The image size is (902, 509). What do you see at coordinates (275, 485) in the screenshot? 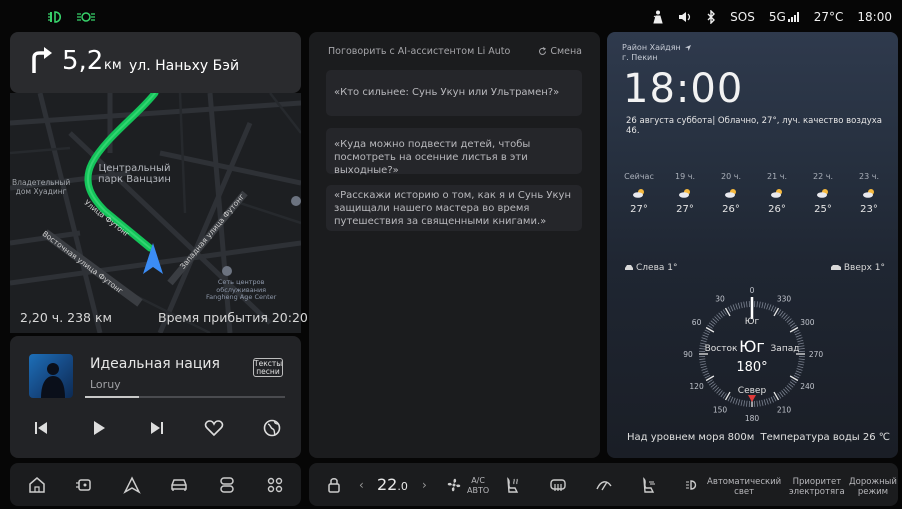
I see `apps-icon` at bounding box center [275, 485].